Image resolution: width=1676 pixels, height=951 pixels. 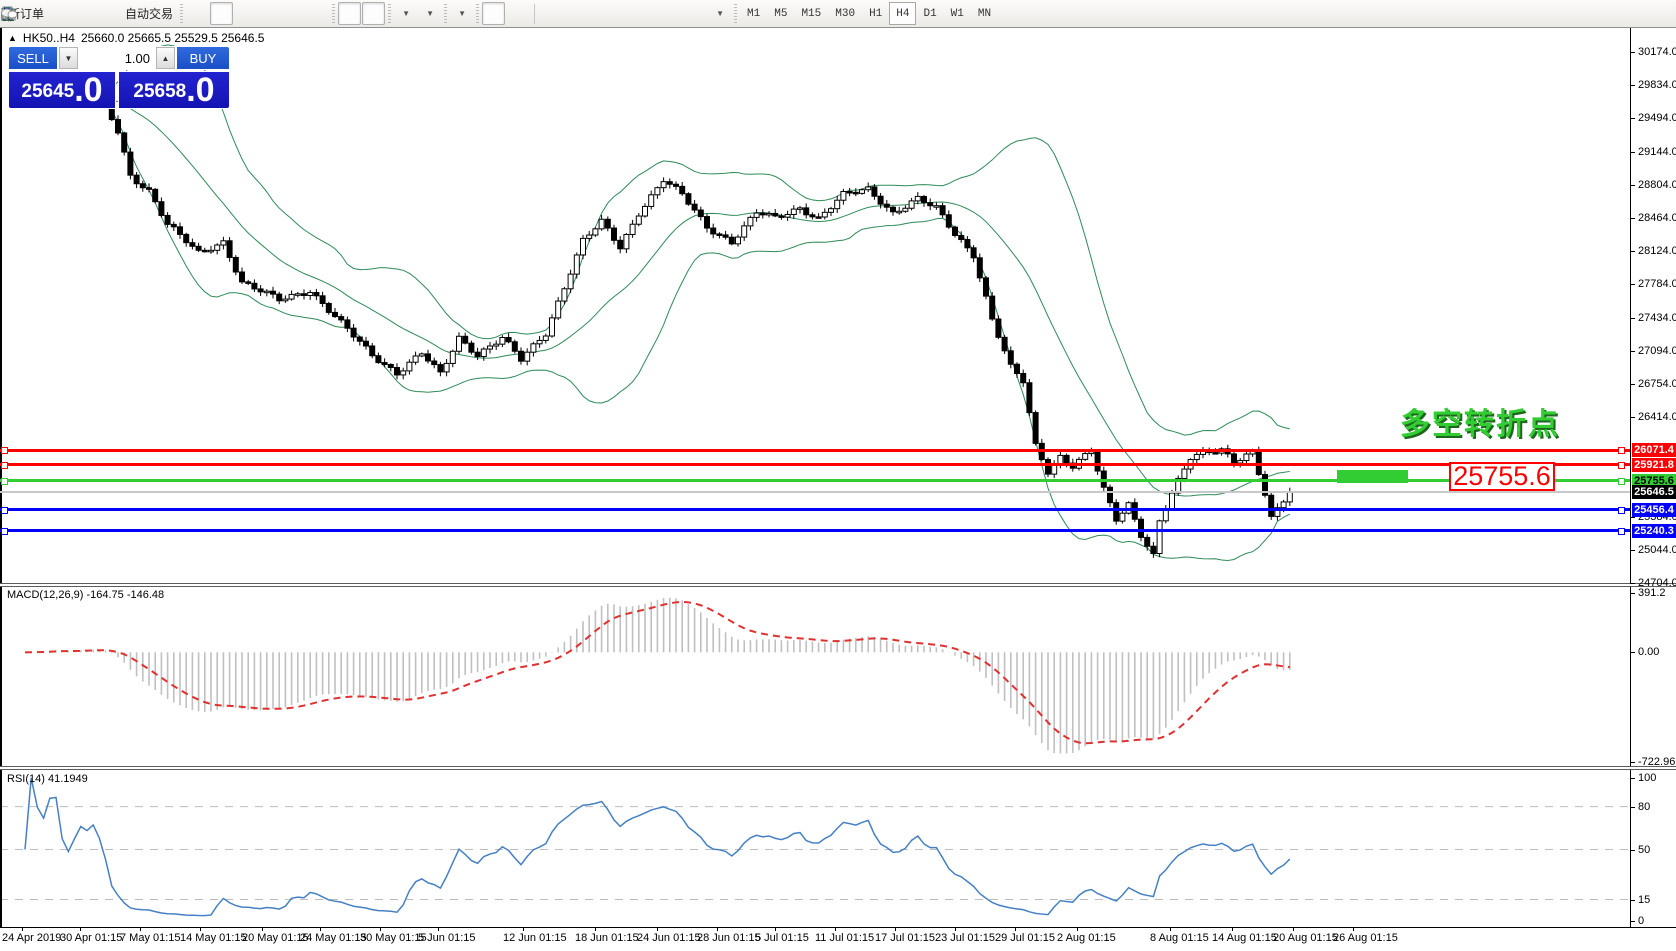 What do you see at coordinates (1654, 509) in the screenshot?
I see `price-line-label: 25456.4` at bounding box center [1654, 509].